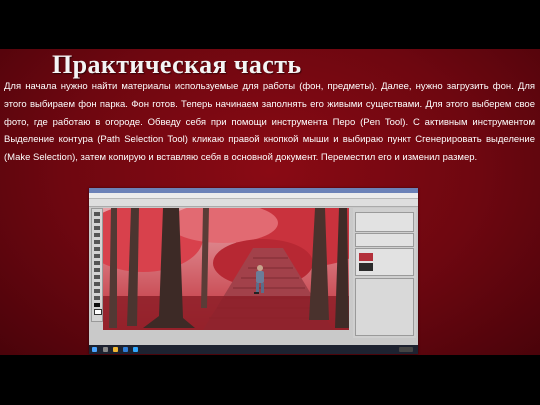  I want to click on color-panel, so click(384, 240).